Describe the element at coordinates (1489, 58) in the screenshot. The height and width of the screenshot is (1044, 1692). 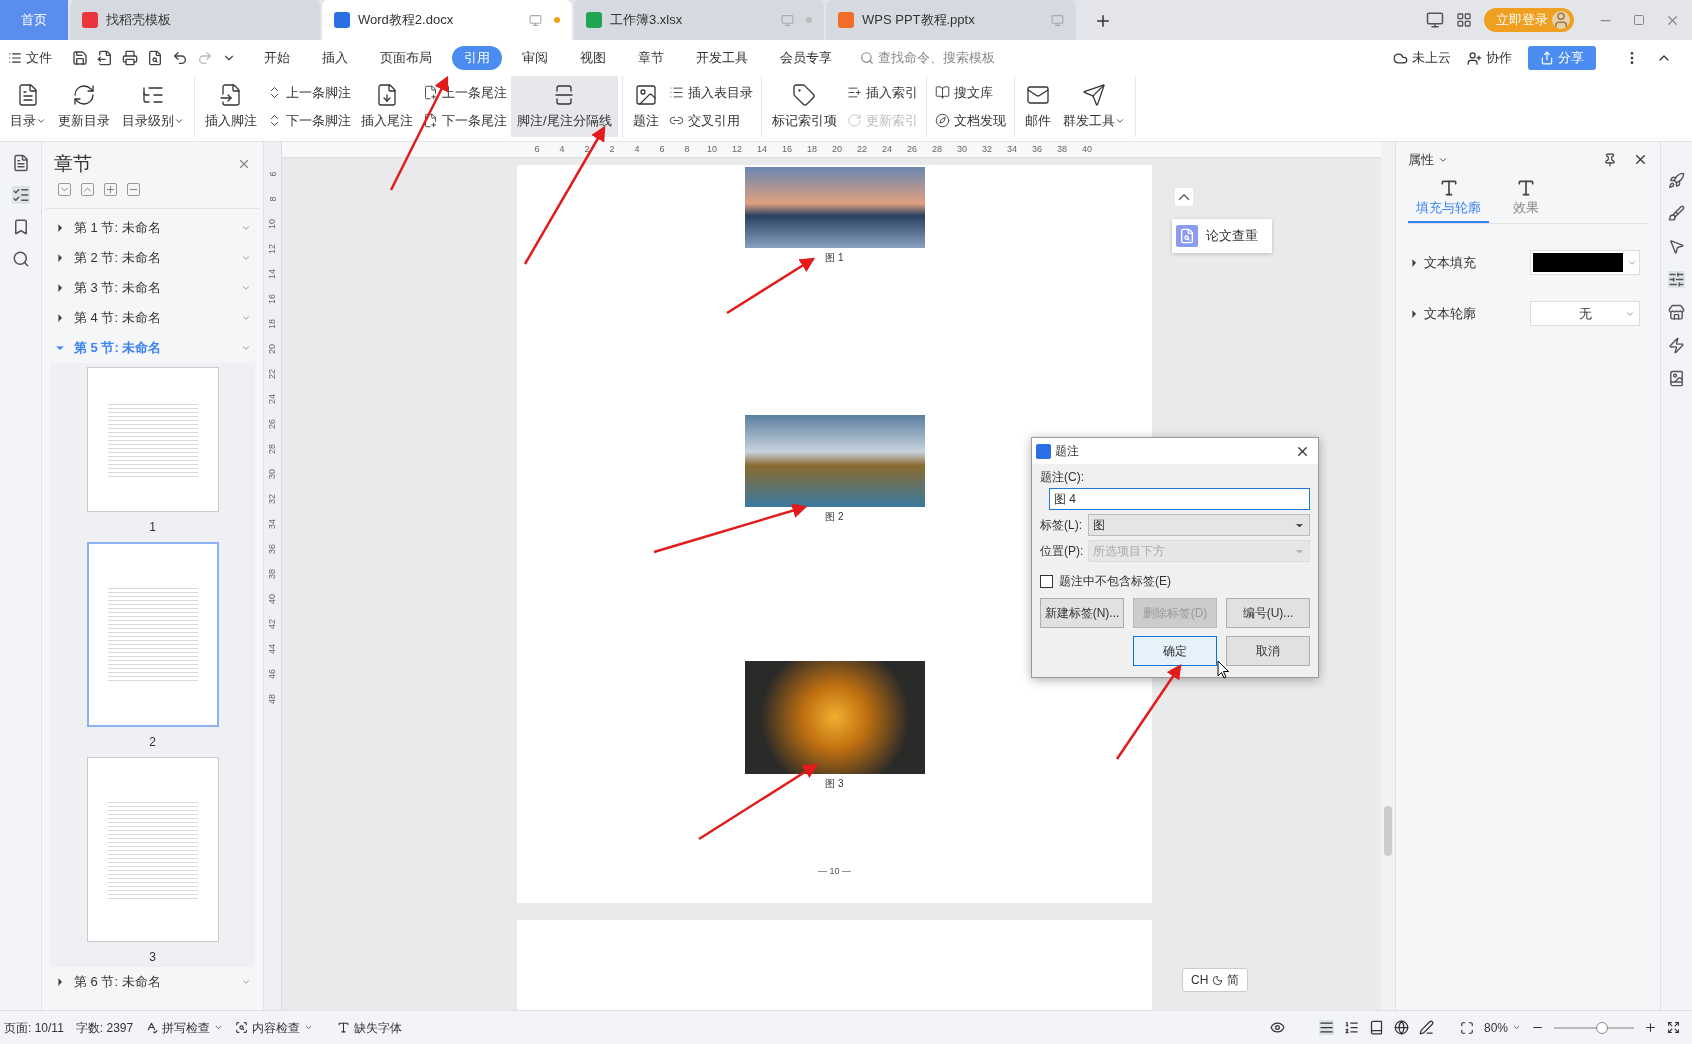
I see `collaborate-button: 协作` at that location.